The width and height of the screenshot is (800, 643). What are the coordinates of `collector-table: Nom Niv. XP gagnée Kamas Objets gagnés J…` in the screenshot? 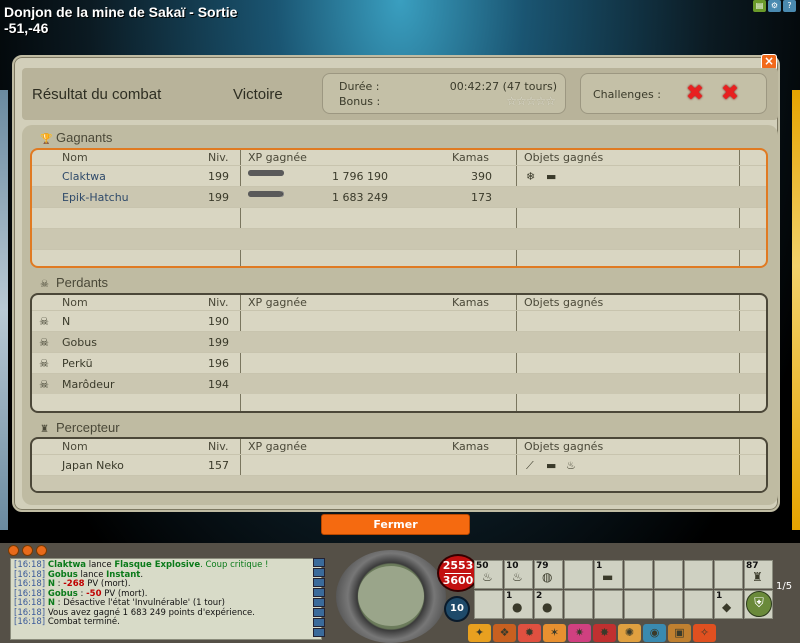 It's located at (399, 465).